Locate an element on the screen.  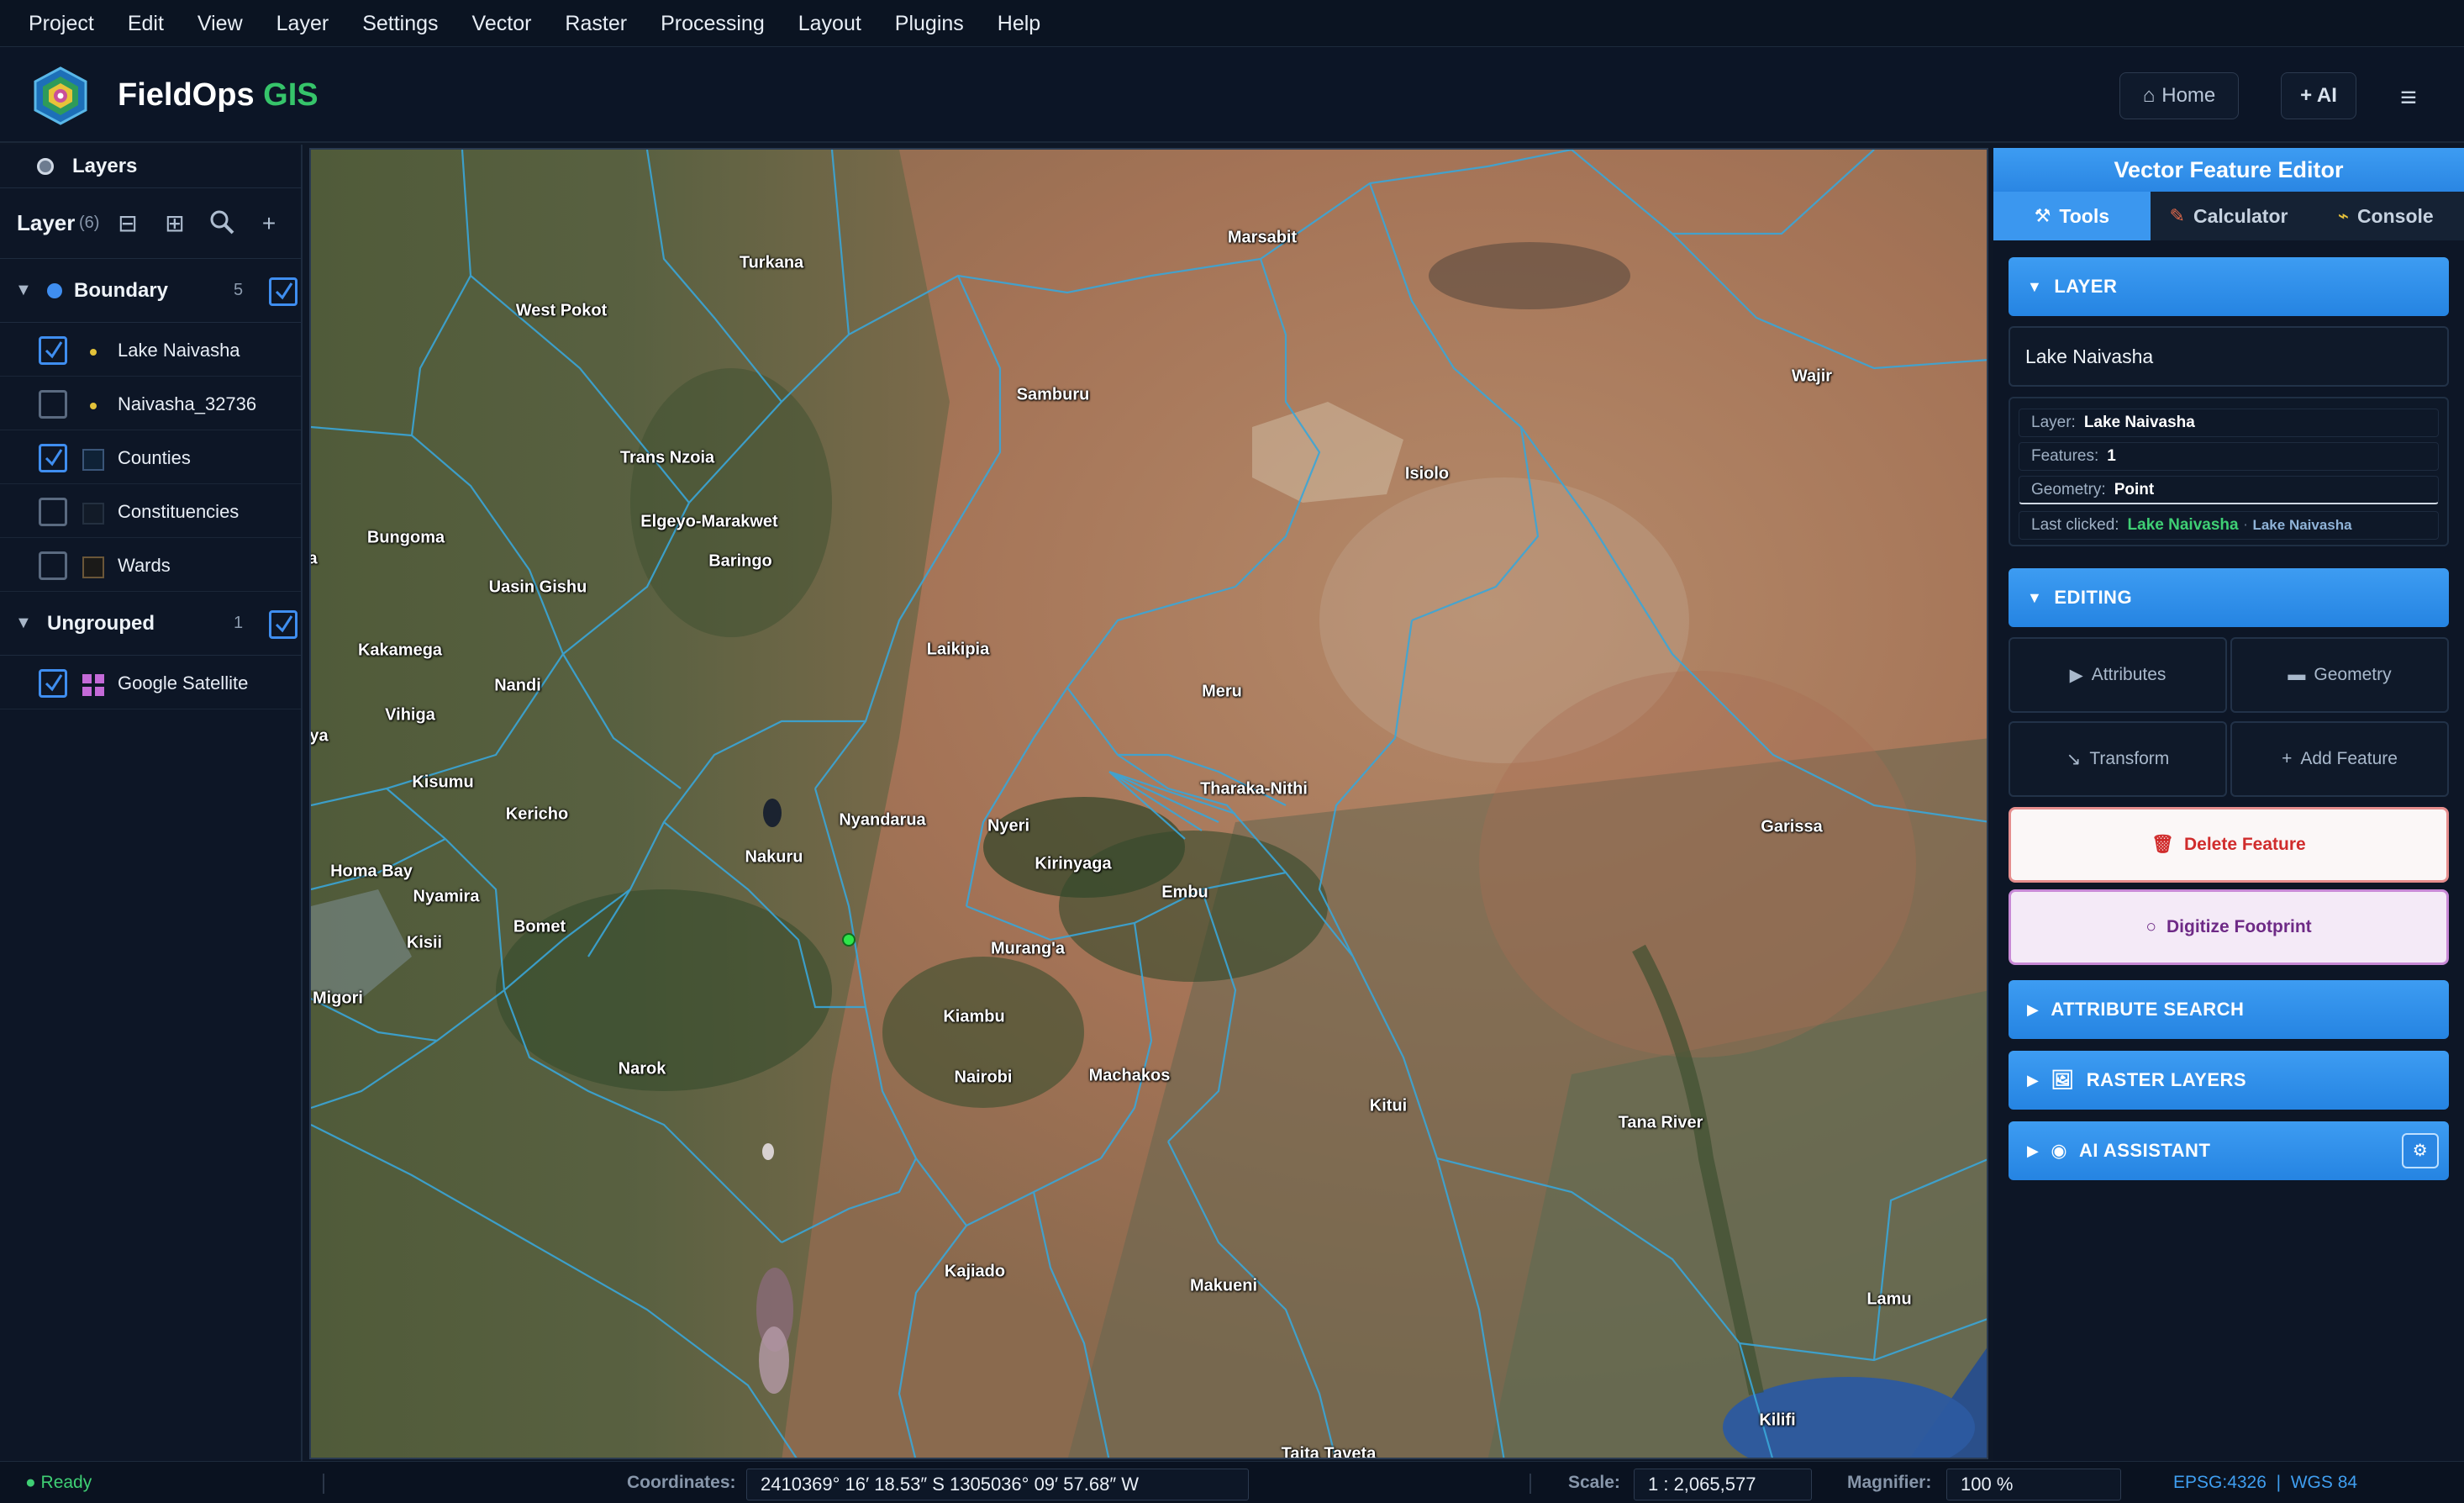
expand-triangle-icon: ▶ is located at coordinates (2033, 1080).